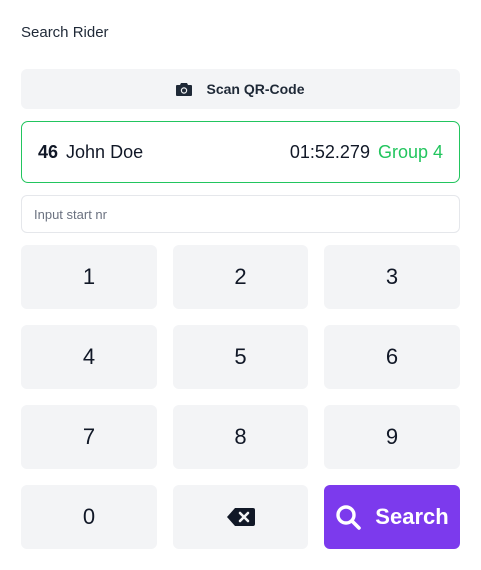 The image size is (481, 570). What do you see at coordinates (410, 151) in the screenshot?
I see `rider-group: Group 4` at bounding box center [410, 151].